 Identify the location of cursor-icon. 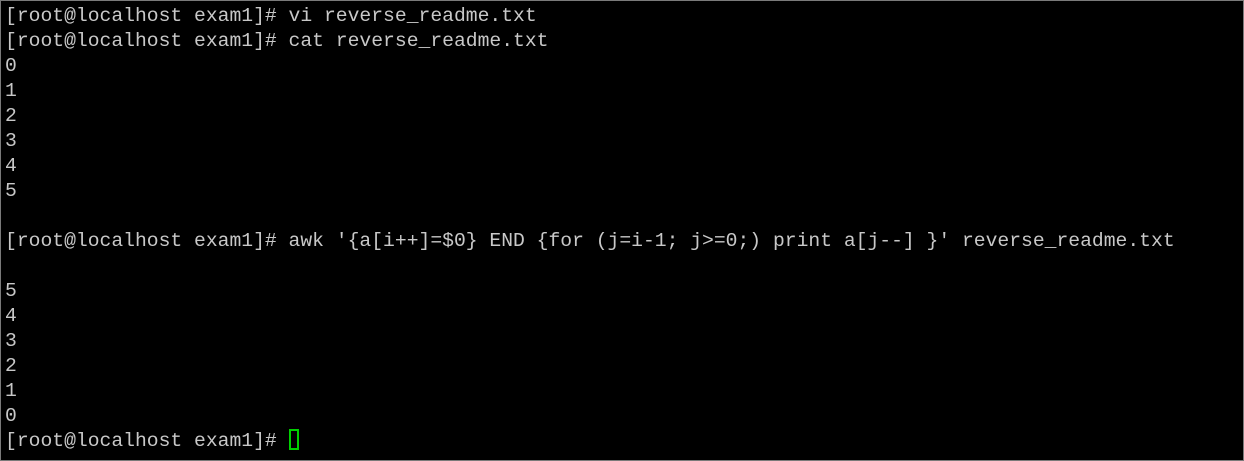
(293, 439).